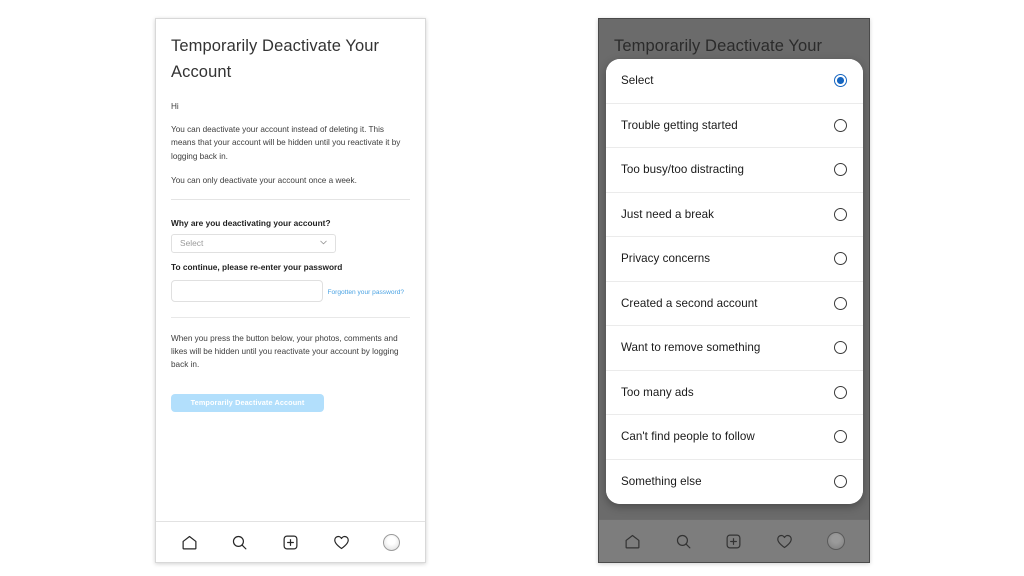 The width and height of the screenshot is (1024, 576). I want to click on option-label: Too many ads, so click(657, 392).